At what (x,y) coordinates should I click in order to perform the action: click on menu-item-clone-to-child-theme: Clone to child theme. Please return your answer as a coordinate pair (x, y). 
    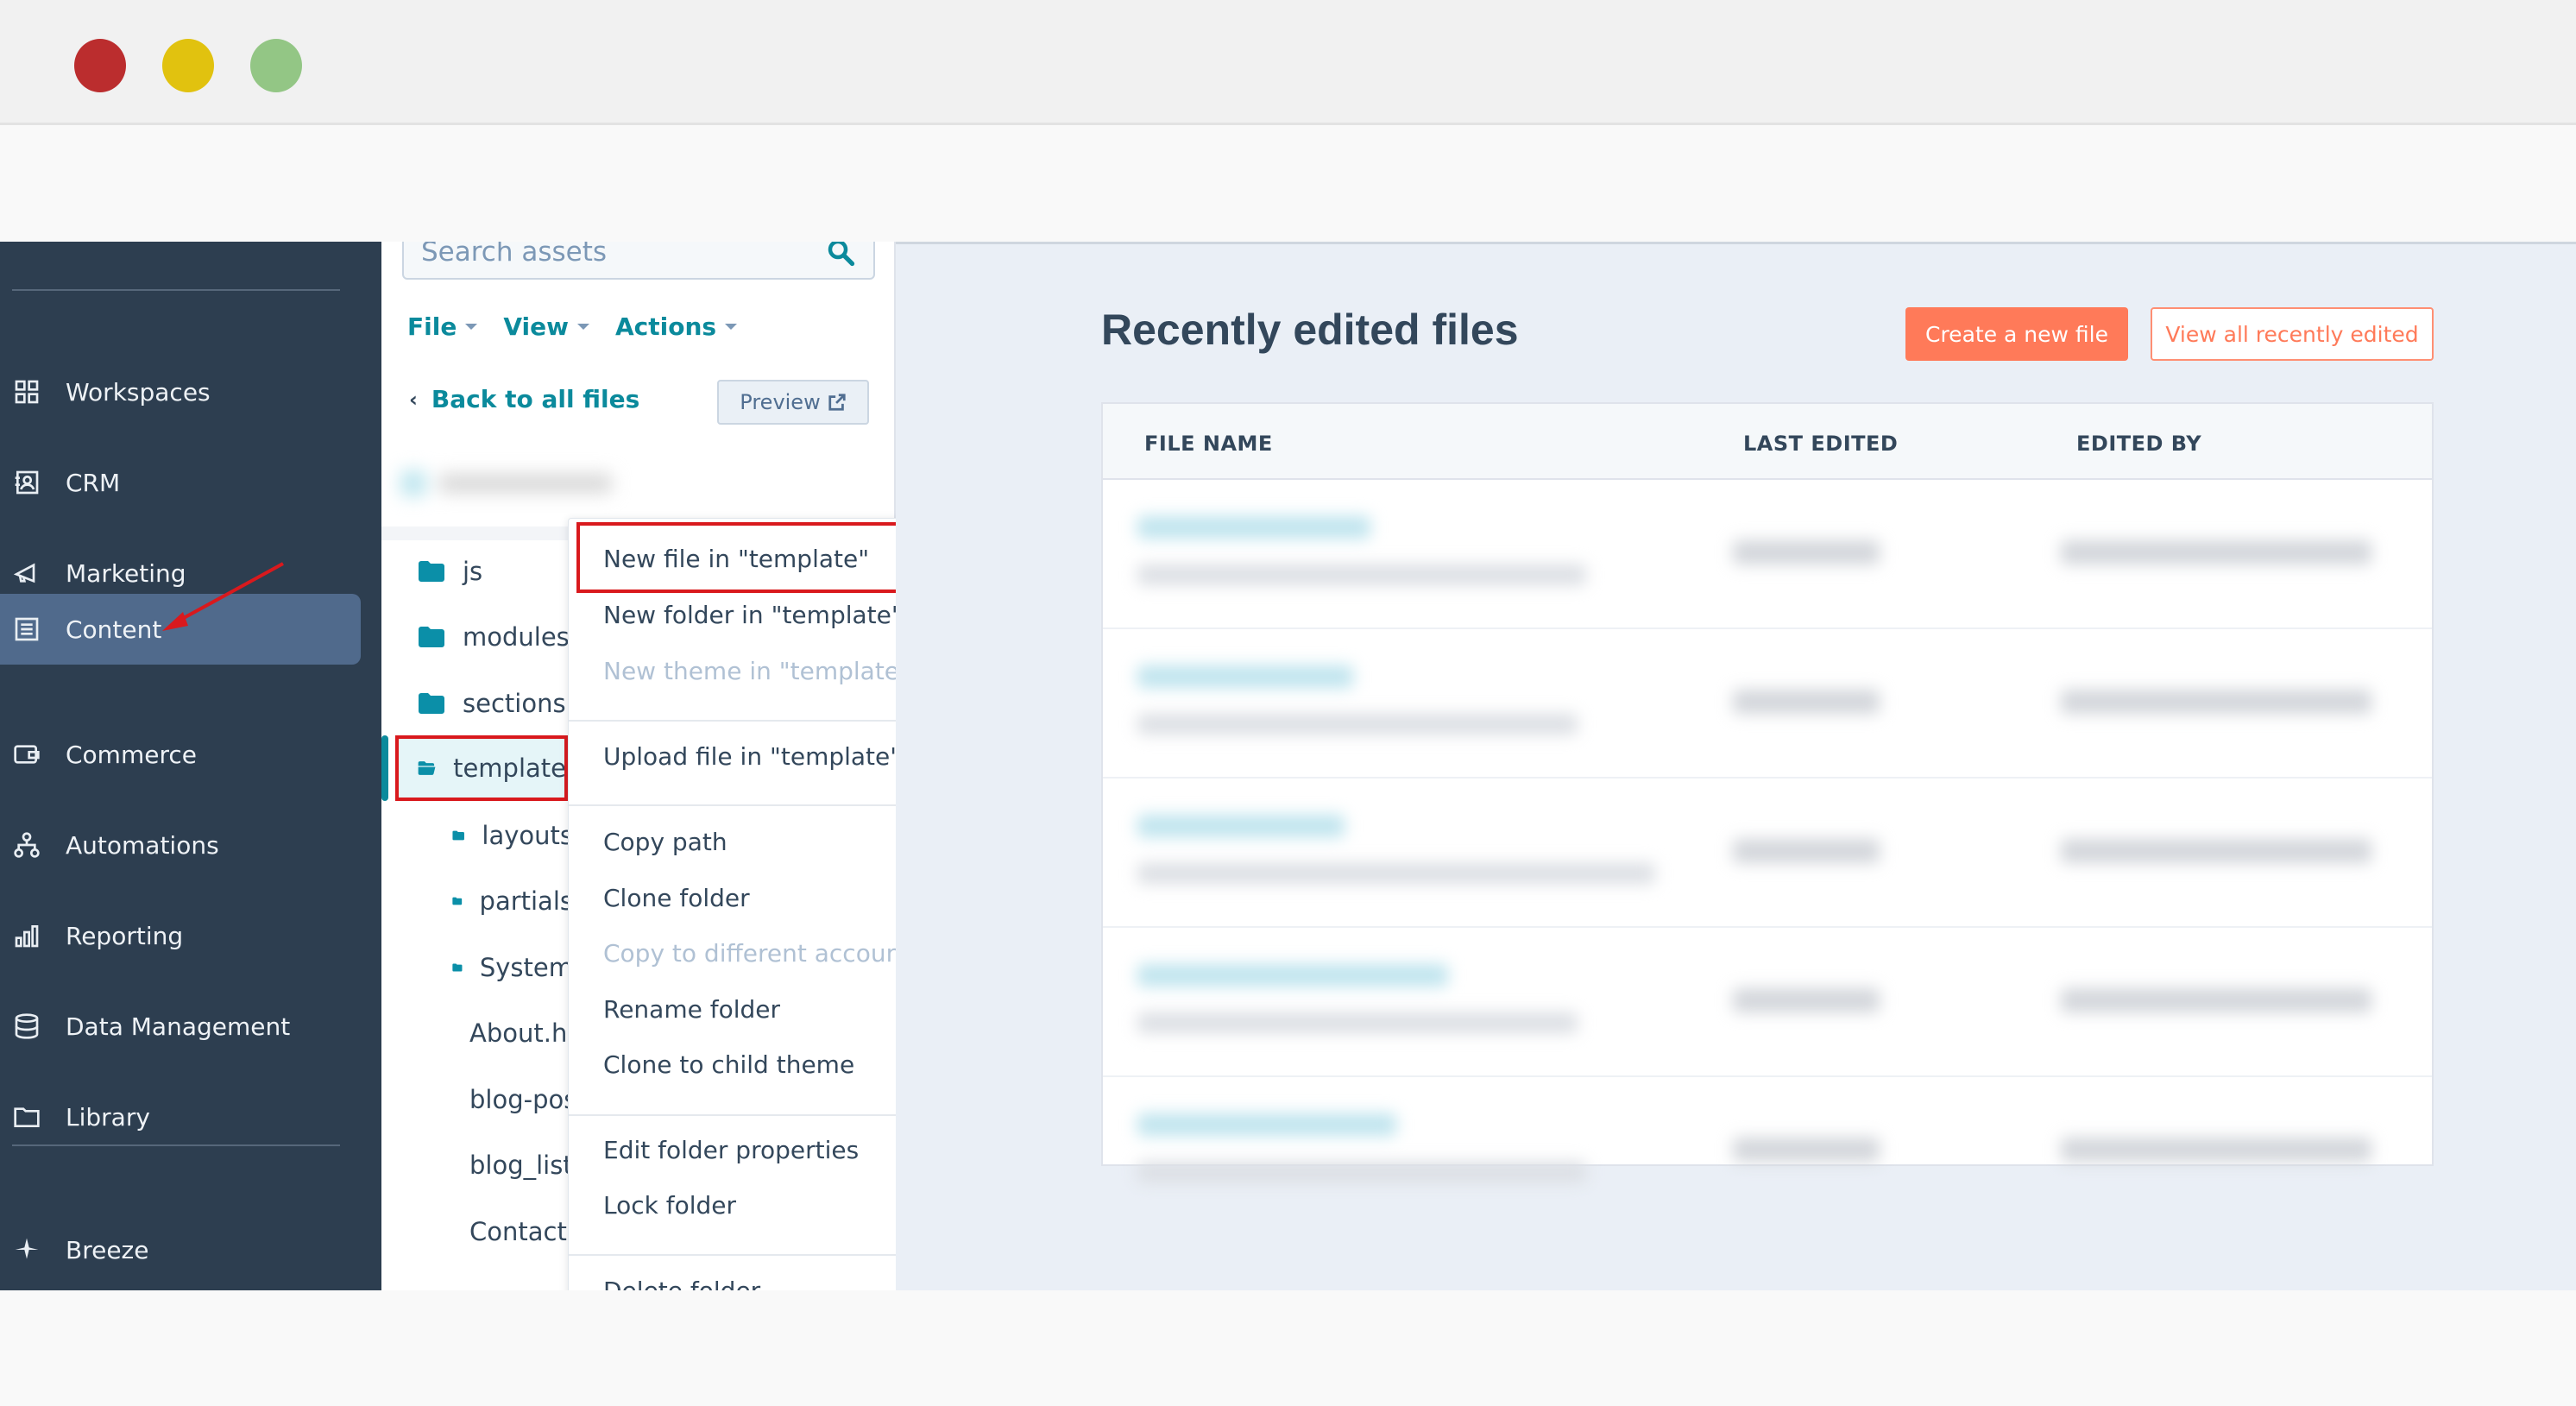
    Looking at the image, I should click on (728, 1064).